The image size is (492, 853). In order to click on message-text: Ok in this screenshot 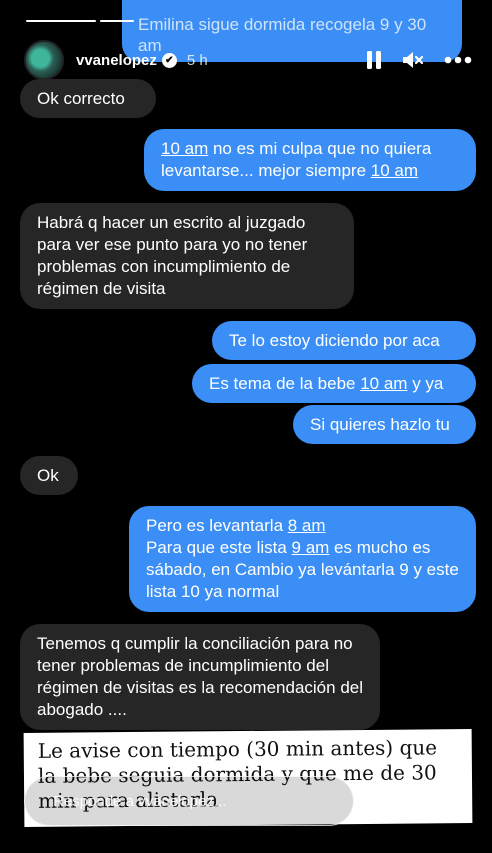, I will do `click(49, 476)`.